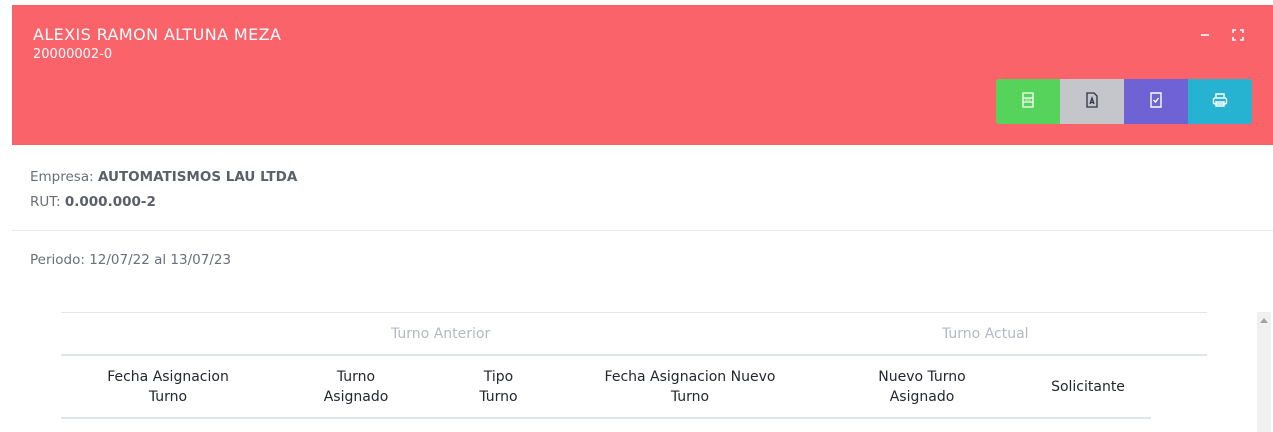 This screenshot has width=1273, height=432. I want to click on column-header-assigned-shift: Turno Asignado, so click(356, 387).